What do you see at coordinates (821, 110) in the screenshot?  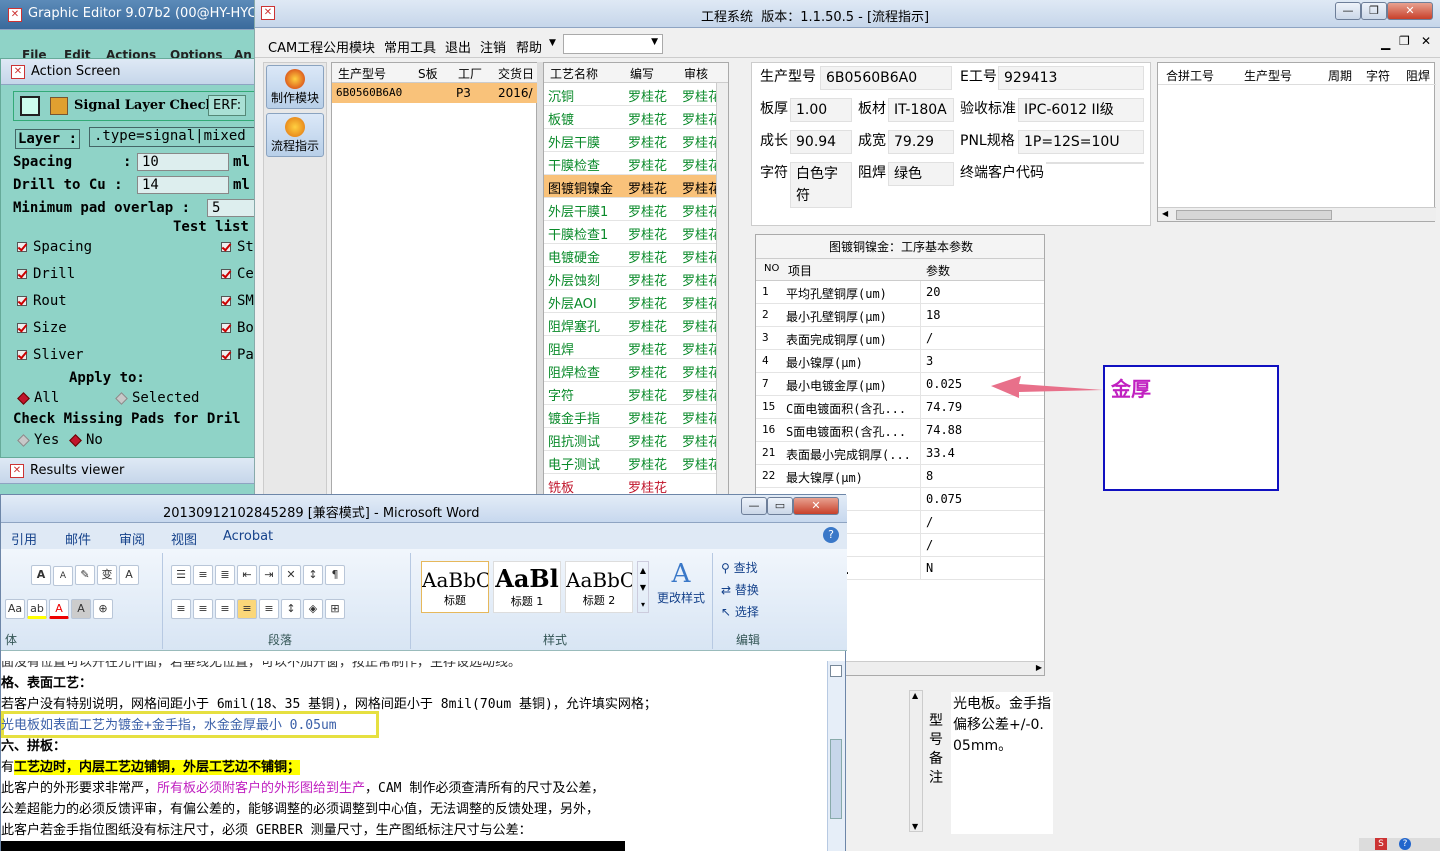 I see `thickness-field: 1.00` at bounding box center [821, 110].